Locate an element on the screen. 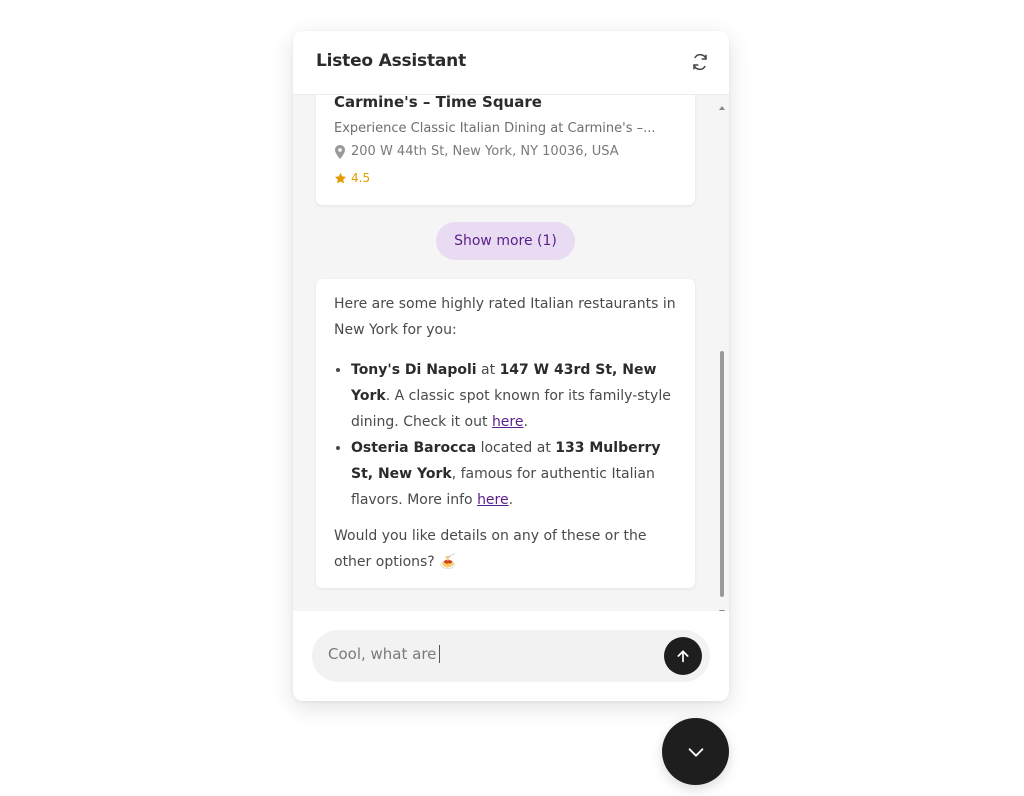  message-input: Cool, what are is located at coordinates (511, 656).